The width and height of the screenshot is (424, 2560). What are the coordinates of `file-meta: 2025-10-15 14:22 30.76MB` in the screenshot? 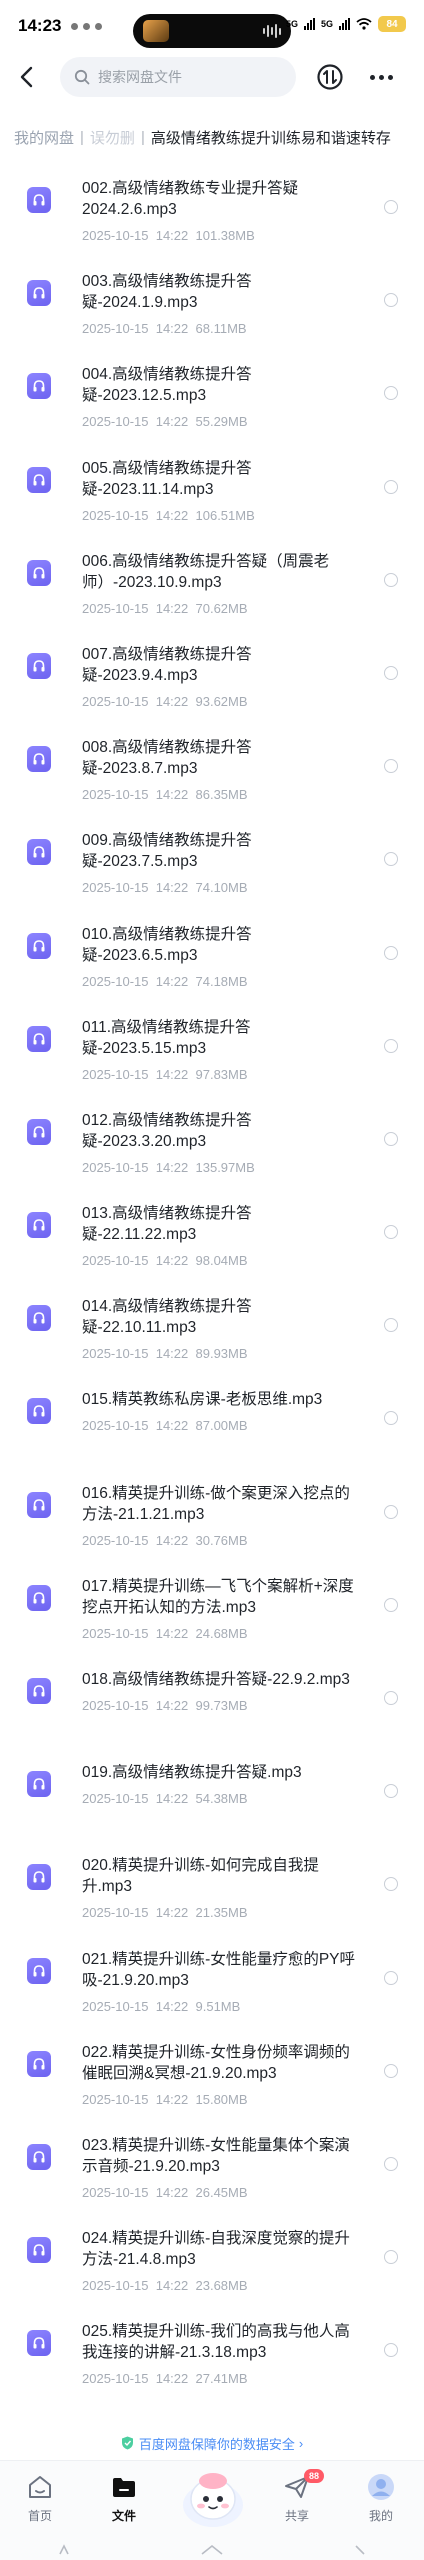 It's located at (165, 1540).